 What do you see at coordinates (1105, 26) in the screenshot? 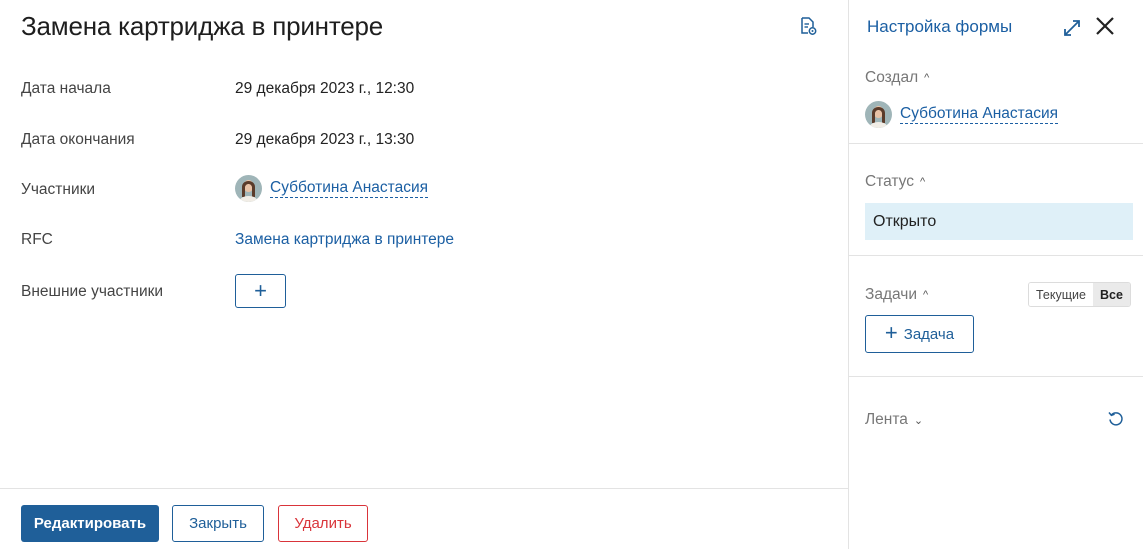
I see `close-icon` at bounding box center [1105, 26].